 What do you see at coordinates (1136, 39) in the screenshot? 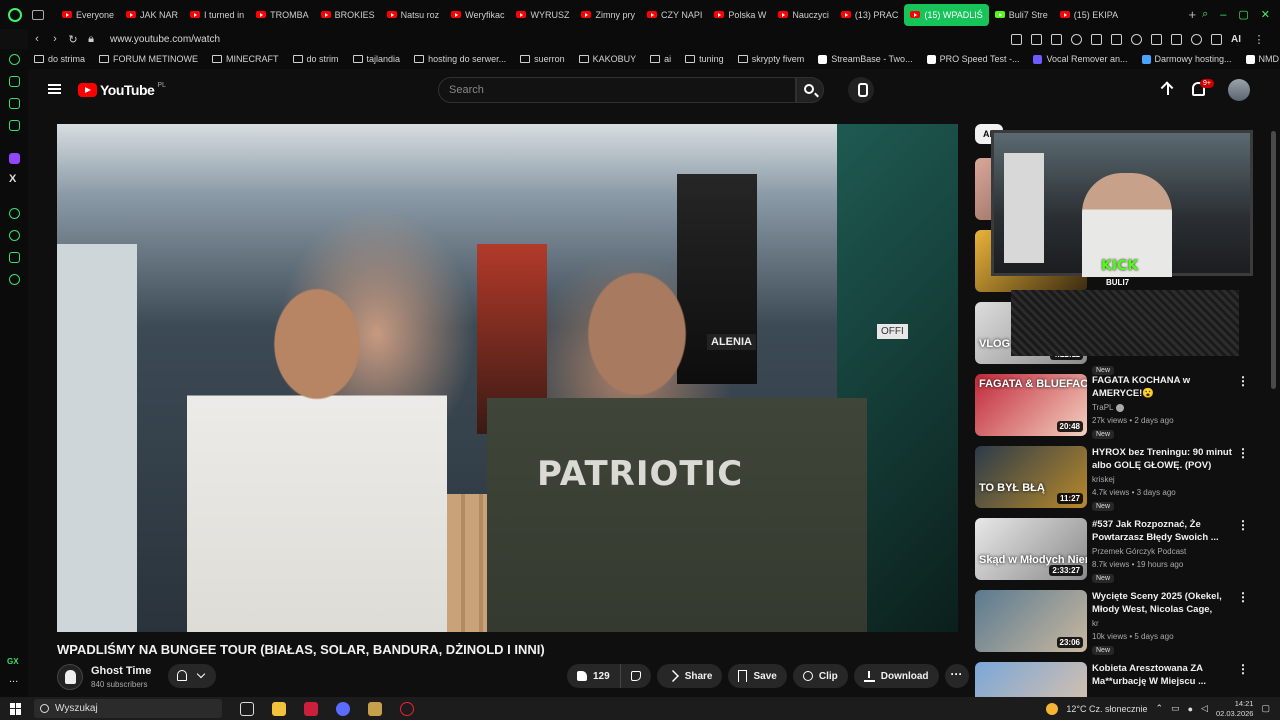
I see `adblock-icon` at bounding box center [1136, 39].